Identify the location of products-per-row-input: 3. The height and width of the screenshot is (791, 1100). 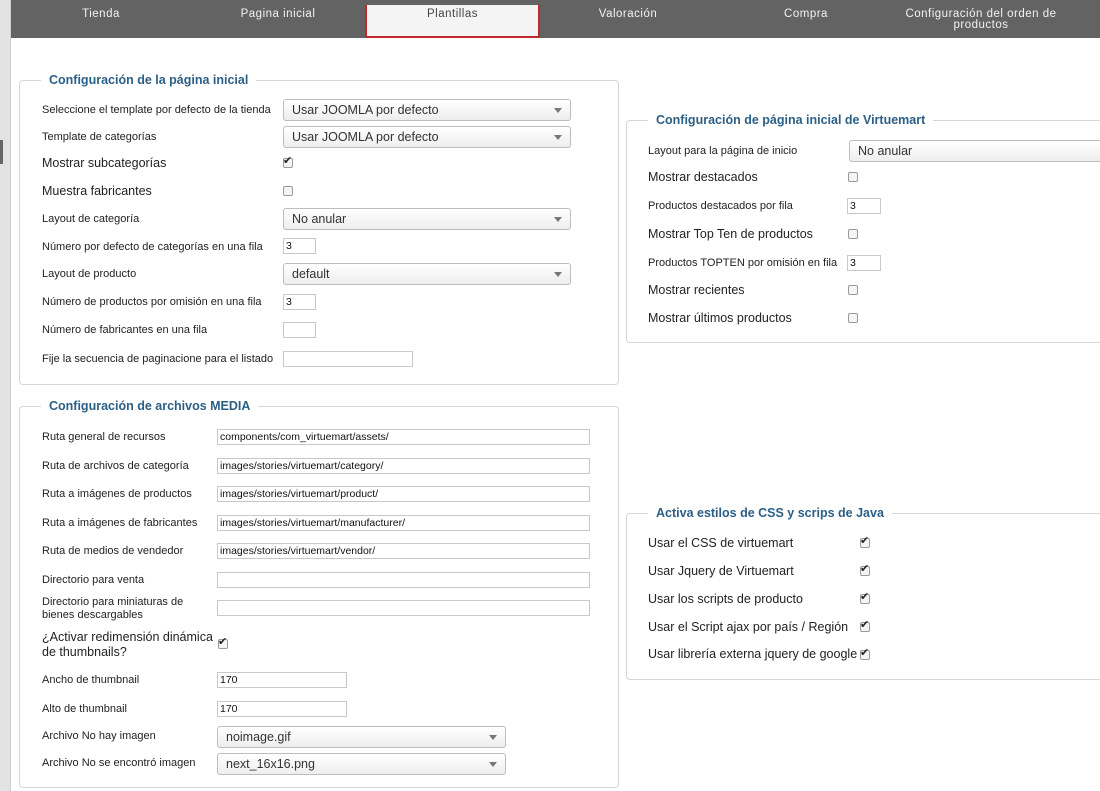
(299, 302).